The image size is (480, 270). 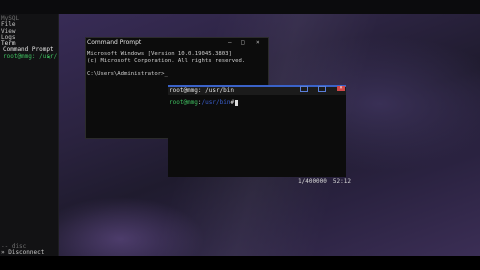 What do you see at coordinates (341, 181) in the screenshot?
I see `status-time: 52:12` at bounding box center [341, 181].